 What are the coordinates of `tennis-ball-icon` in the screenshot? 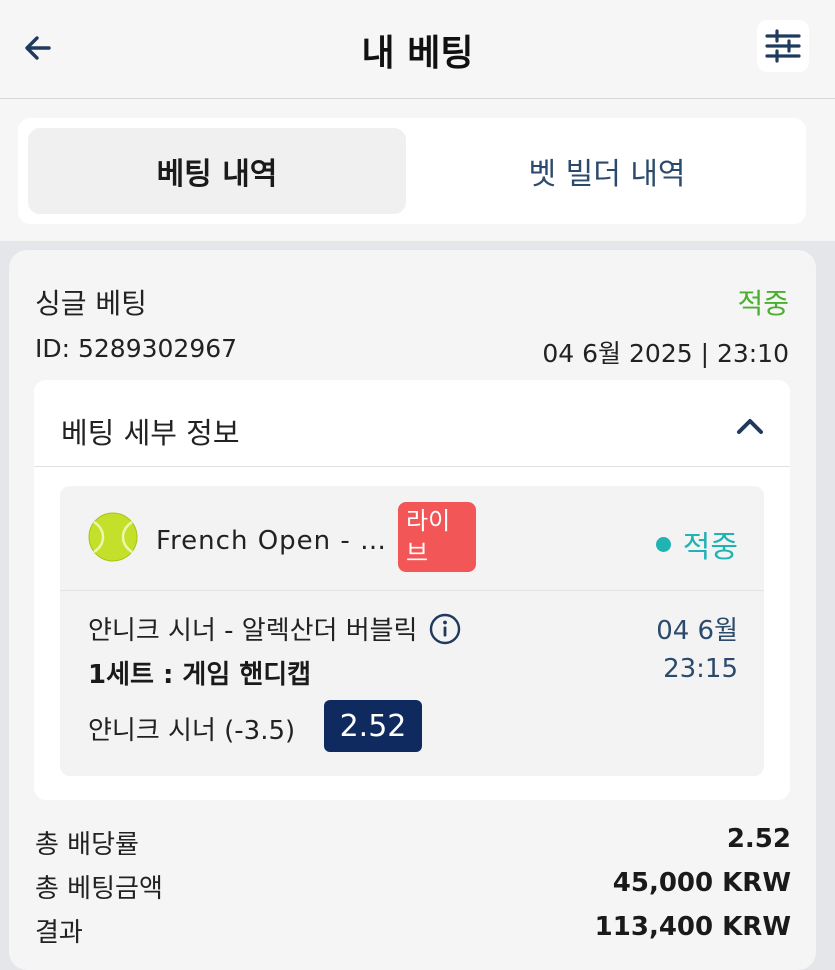 It's located at (113, 537).